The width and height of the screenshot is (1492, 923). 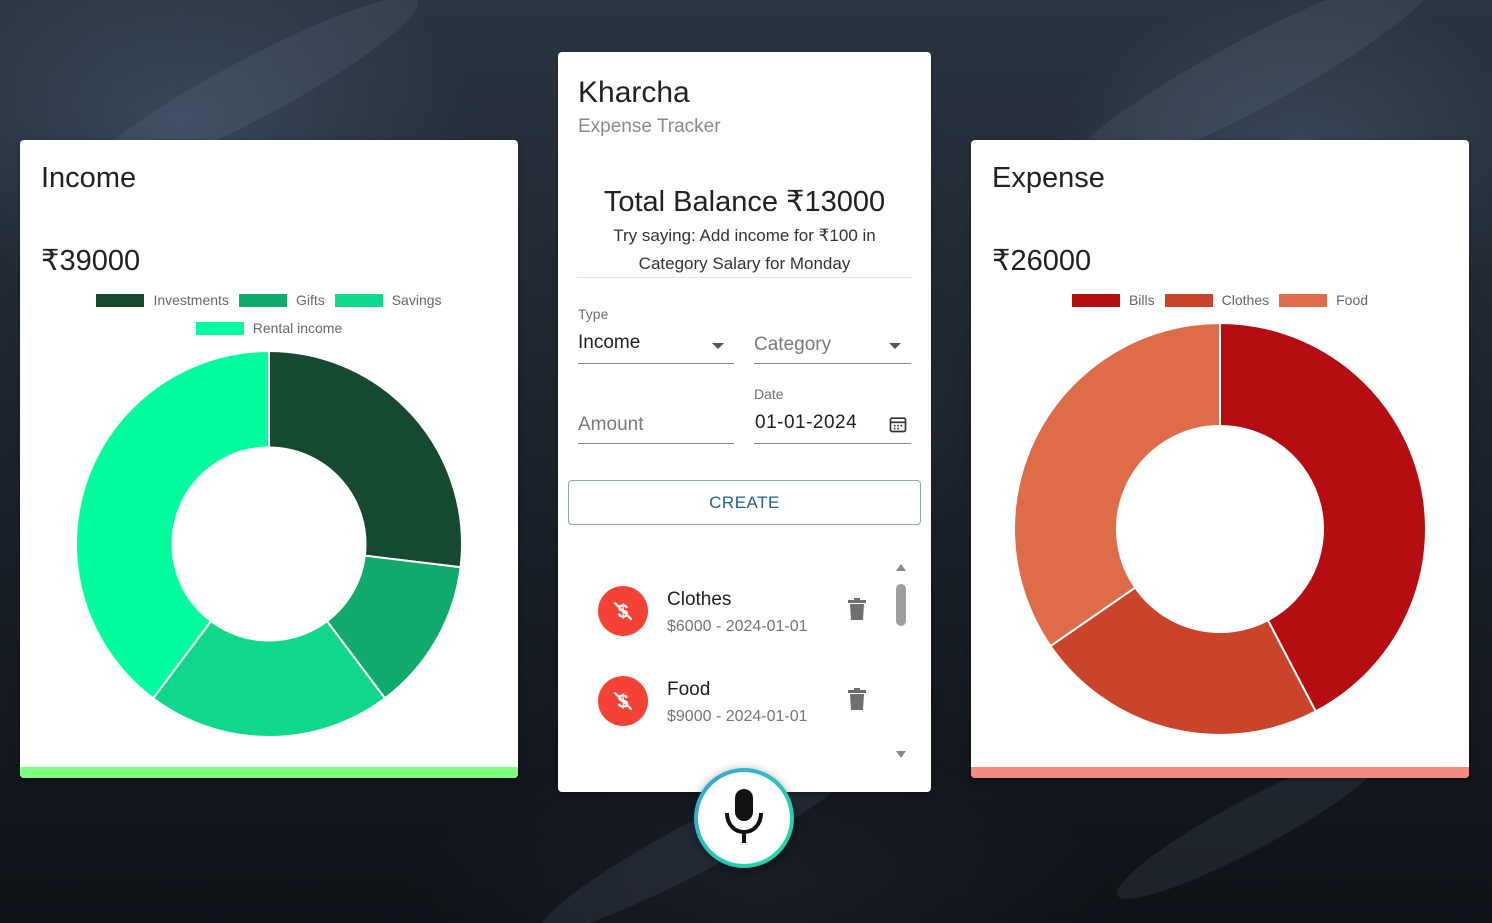 I want to click on legend-label: Clothes, so click(x=1245, y=300).